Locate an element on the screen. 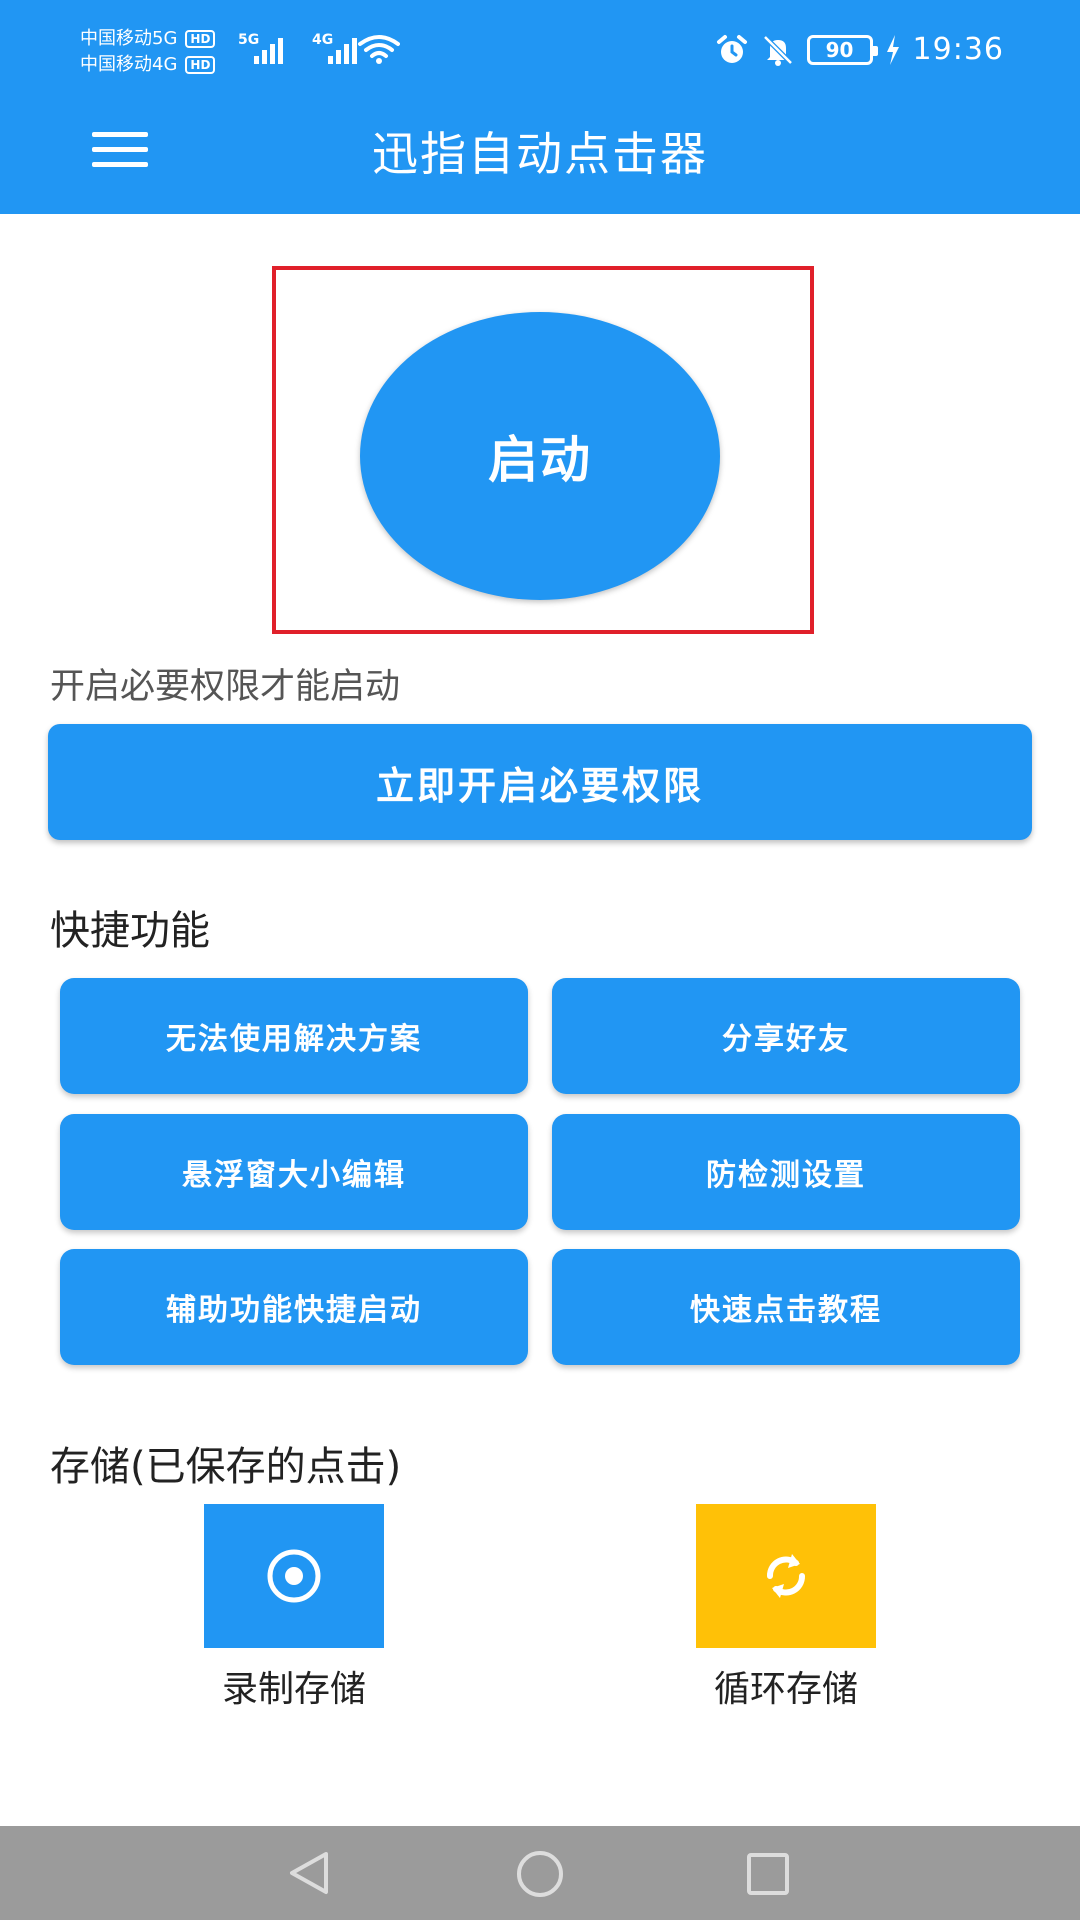 The image size is (1080, 1920). loop-icon is located at coordinates (786, 1576).